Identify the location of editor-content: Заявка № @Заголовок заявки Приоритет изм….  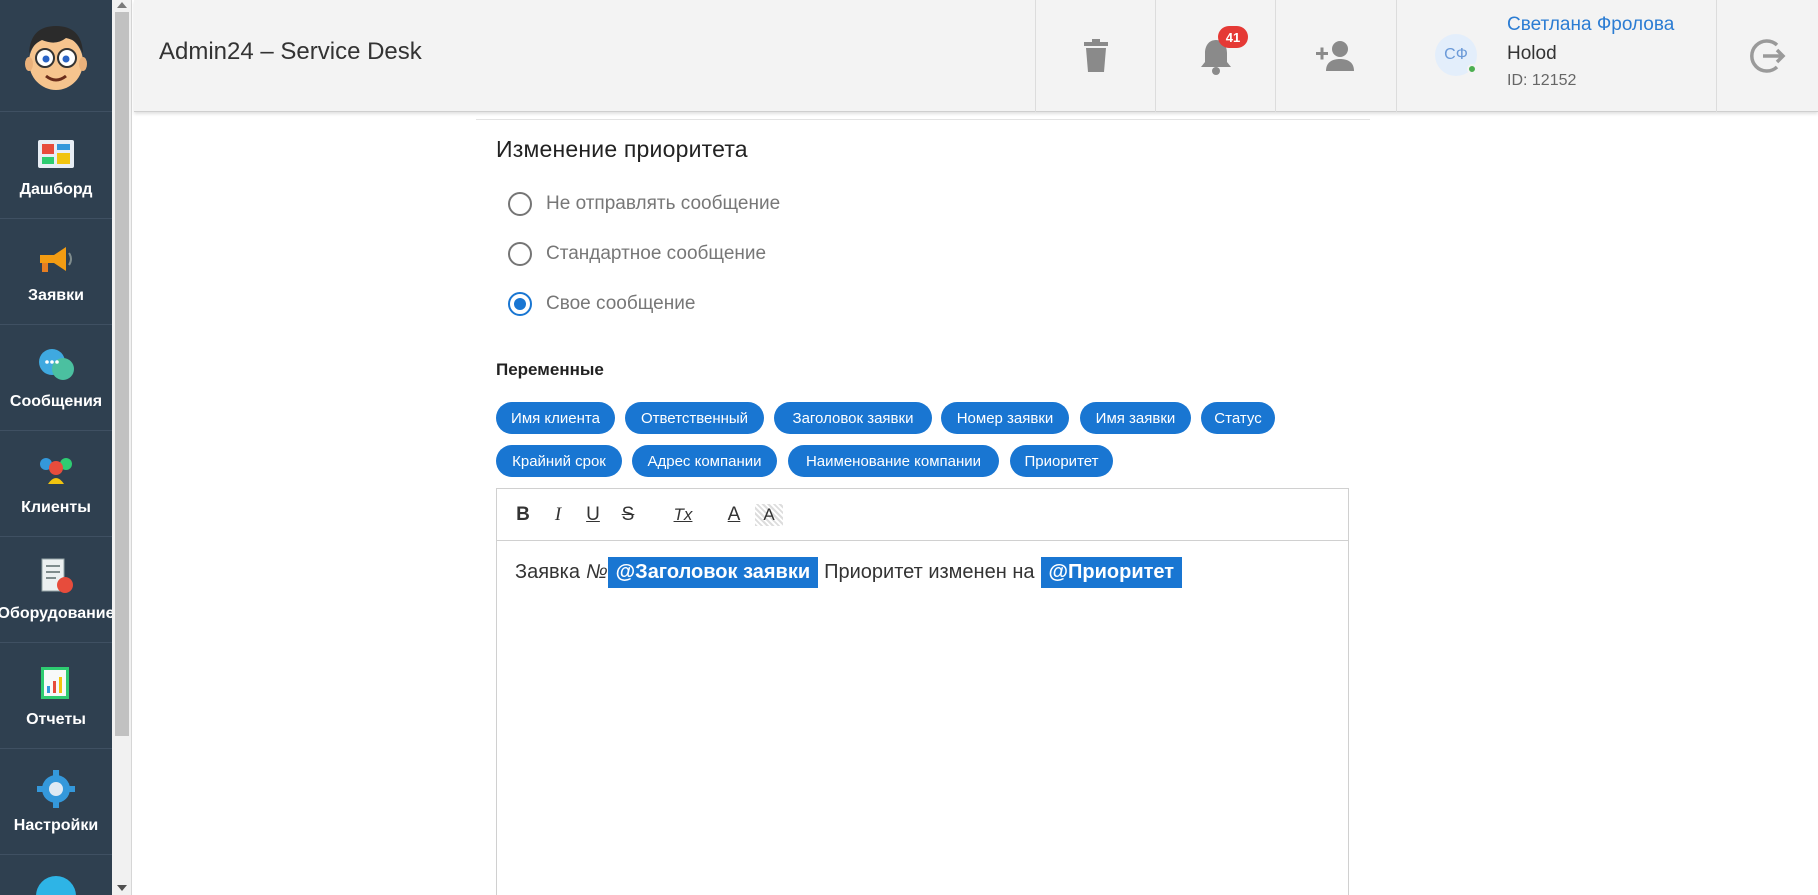
(851, 572).